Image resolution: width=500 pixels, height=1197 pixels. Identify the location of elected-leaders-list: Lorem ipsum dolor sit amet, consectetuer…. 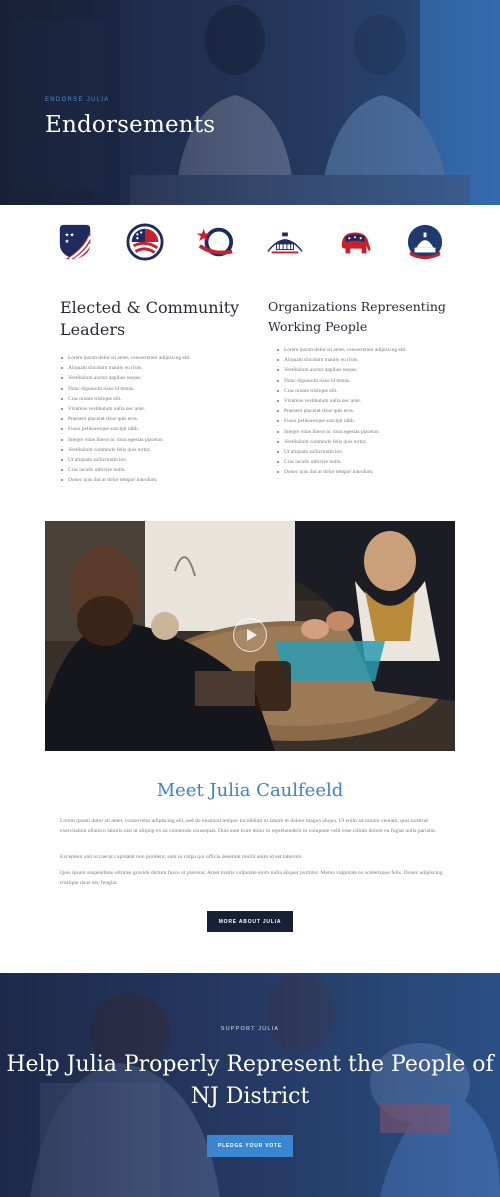
(155, 419).